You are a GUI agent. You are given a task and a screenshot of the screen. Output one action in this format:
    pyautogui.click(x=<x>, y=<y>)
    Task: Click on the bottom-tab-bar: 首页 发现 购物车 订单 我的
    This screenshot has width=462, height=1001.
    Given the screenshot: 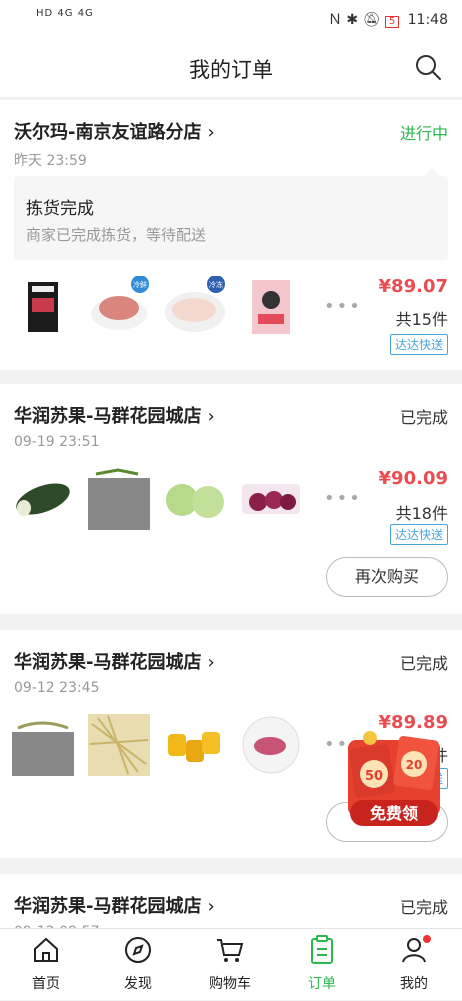 What is the action you would take?
    pyautogui.click(x=231, y=964)
    